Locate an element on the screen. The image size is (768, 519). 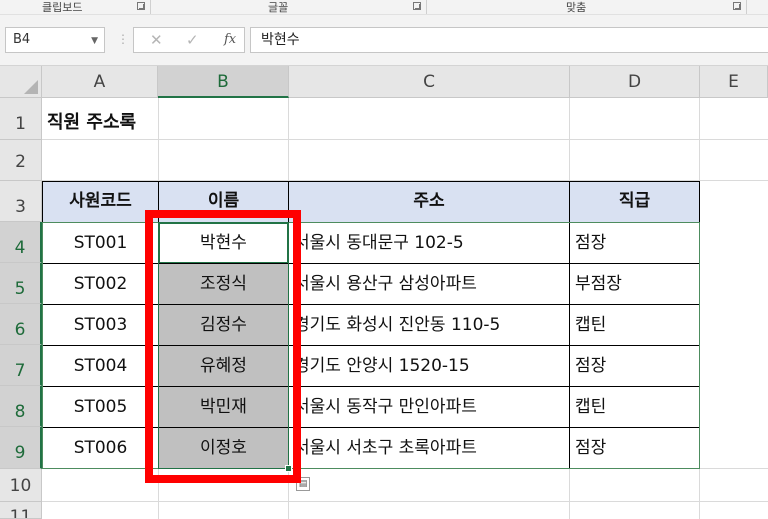
font-dialog-launcher-icon is located at coordinates (417, 6).